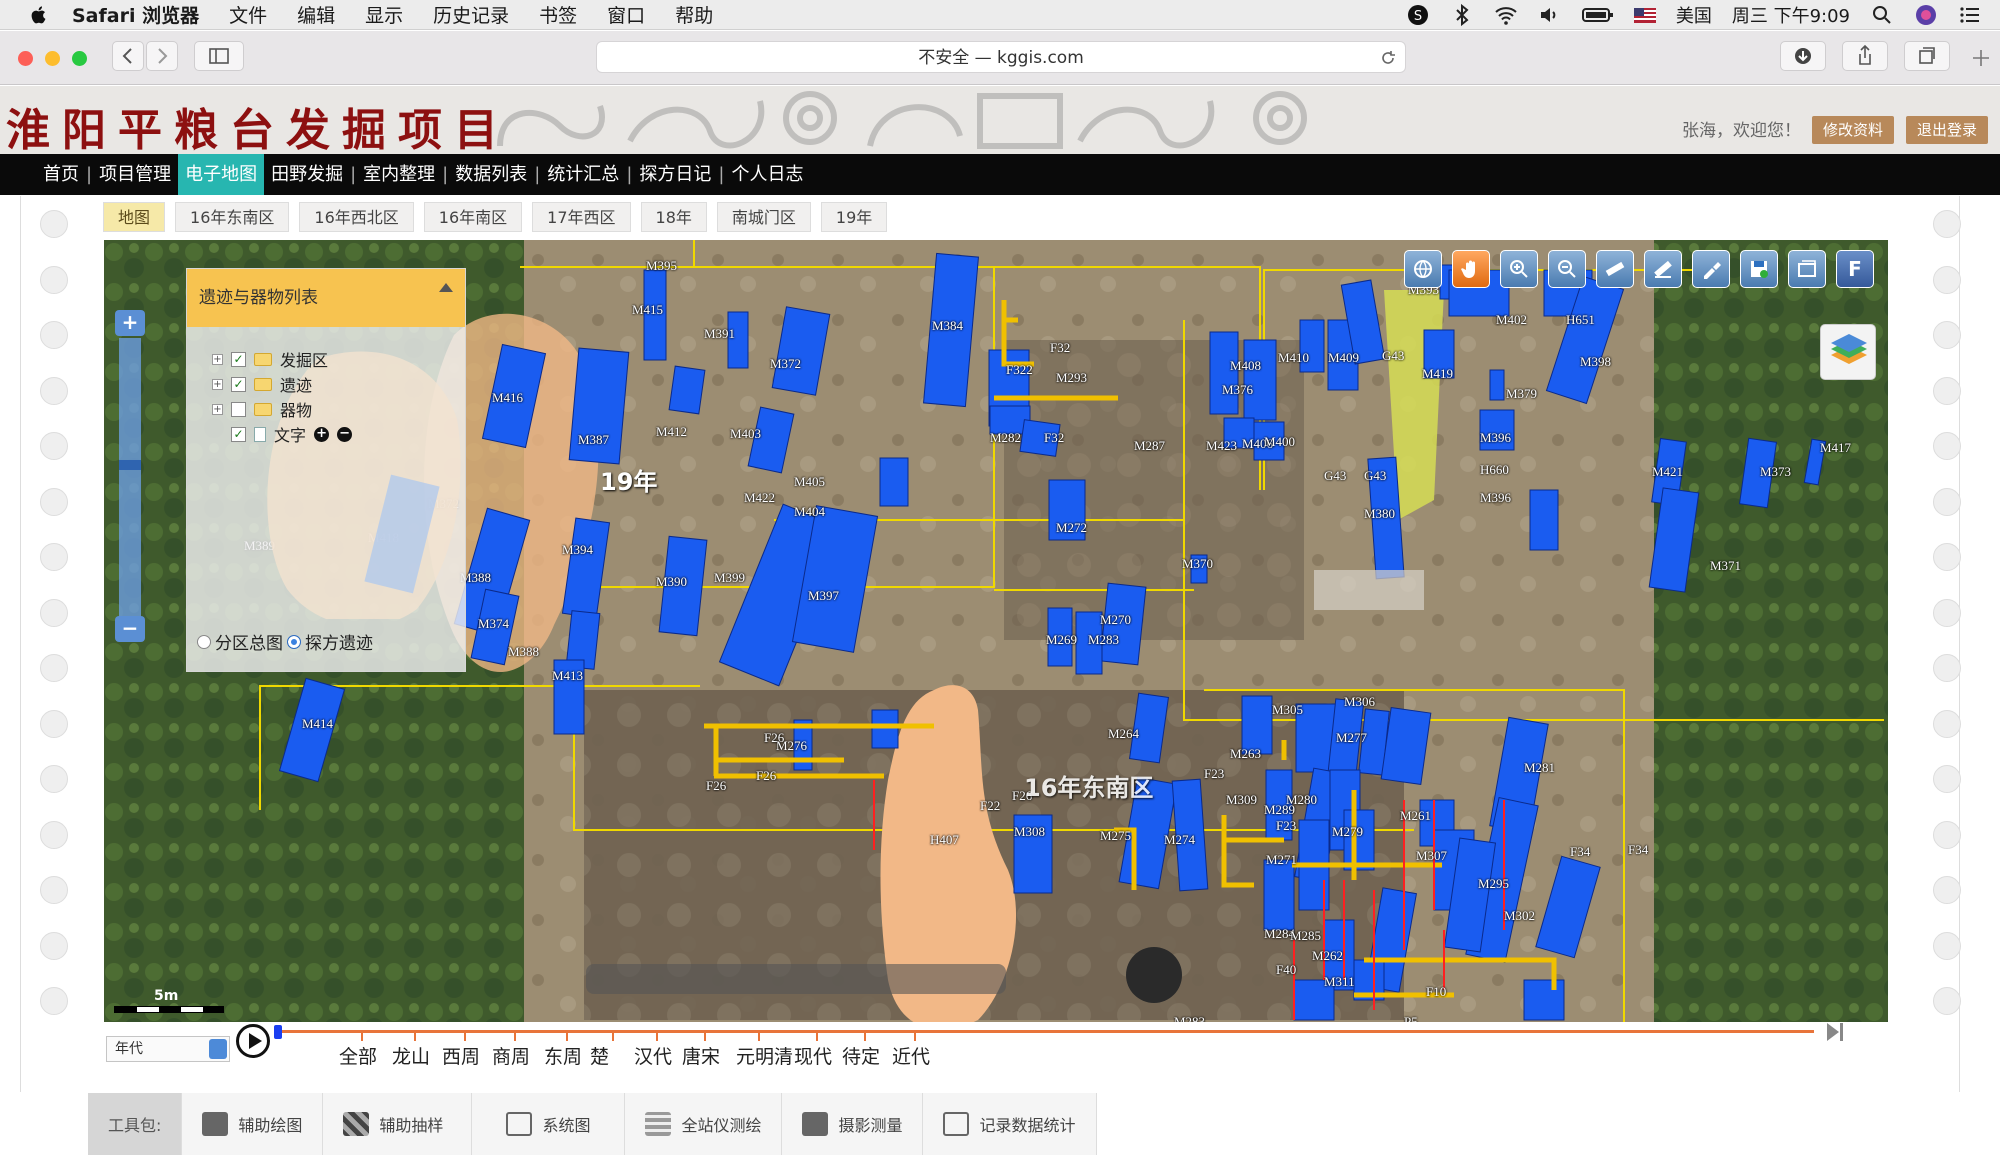 This screenshot has height=1161, width=2000. Describe the element at coordinates (219, 56) in the screenshot. I see `sidebar-toggle-button` at that location.